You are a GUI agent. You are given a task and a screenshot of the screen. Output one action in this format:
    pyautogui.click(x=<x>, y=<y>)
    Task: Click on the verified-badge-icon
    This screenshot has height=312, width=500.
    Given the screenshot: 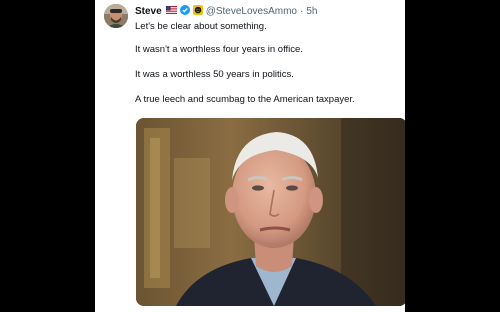 What is the action you would take?
    pyautogui.click(x=184, y=12)
    